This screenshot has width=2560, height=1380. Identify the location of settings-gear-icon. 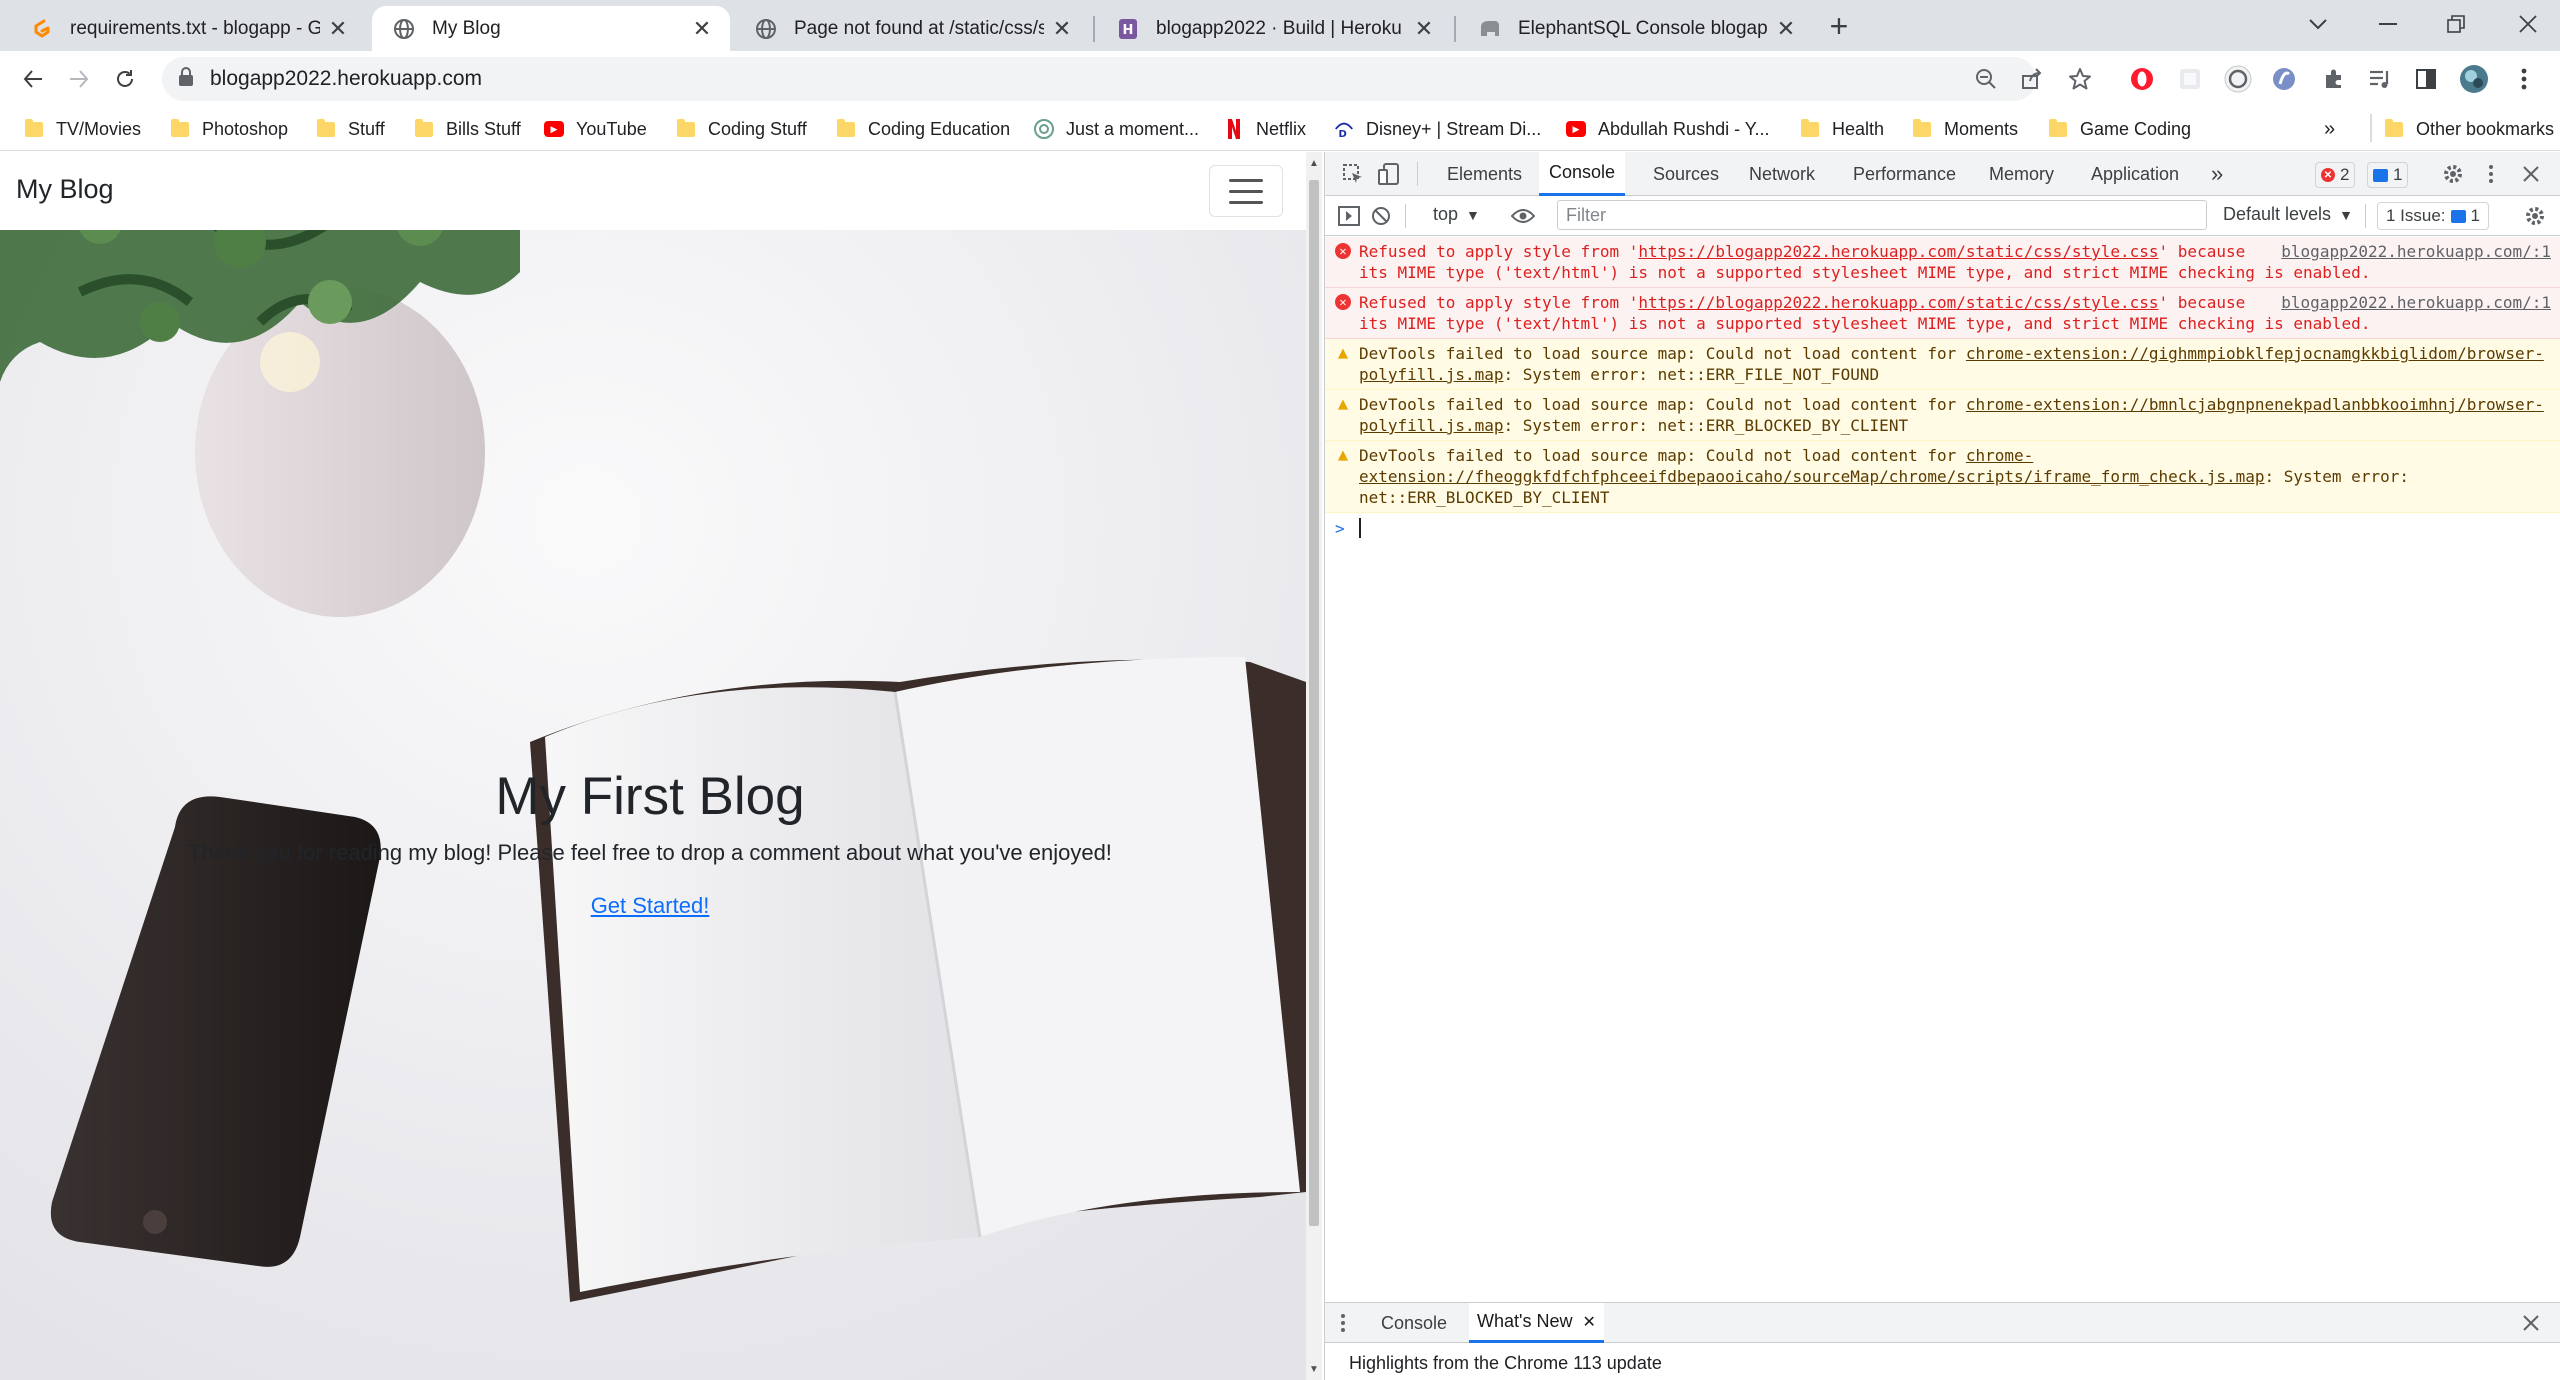
(2453, 174).